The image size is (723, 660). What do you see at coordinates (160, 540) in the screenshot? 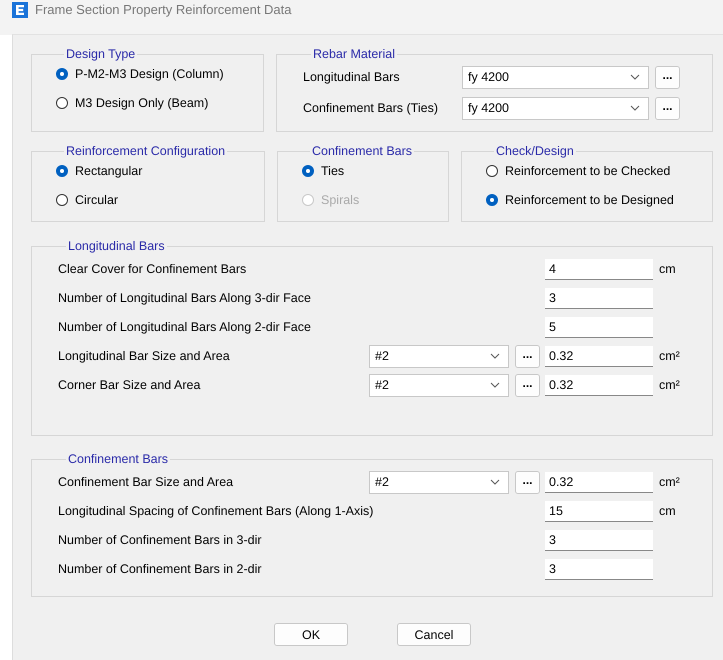
I see `field-label: Number of Confinement Bars in 3-dir` at bounding box center [160, 540].